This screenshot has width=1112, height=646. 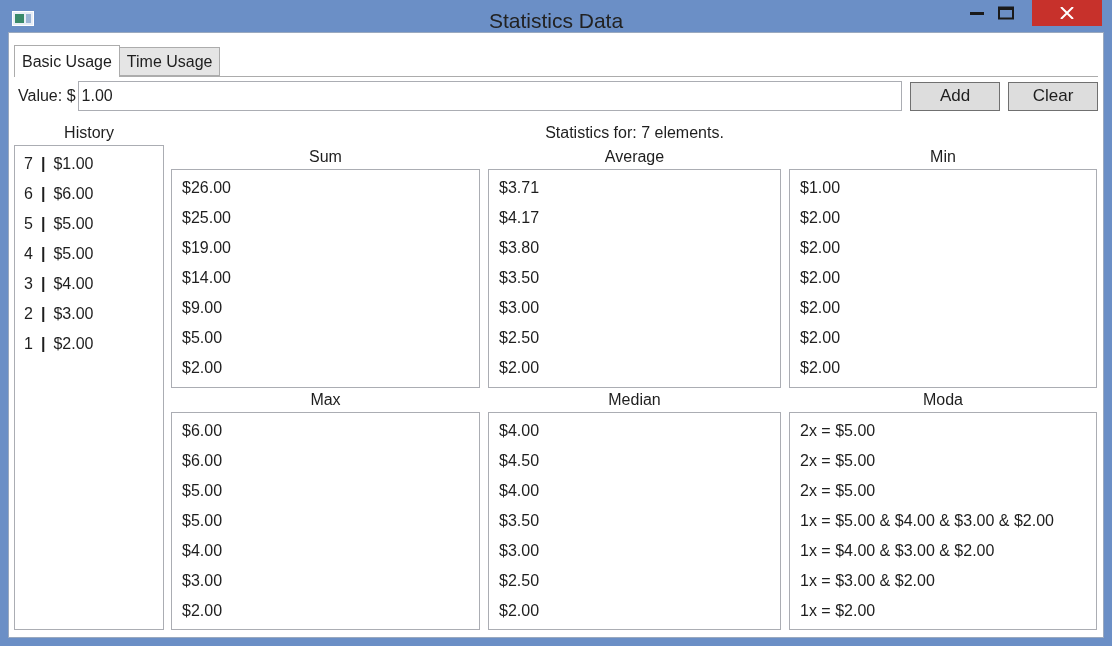 I want to click on value-label: Value: $, so click(x=47, y=96).